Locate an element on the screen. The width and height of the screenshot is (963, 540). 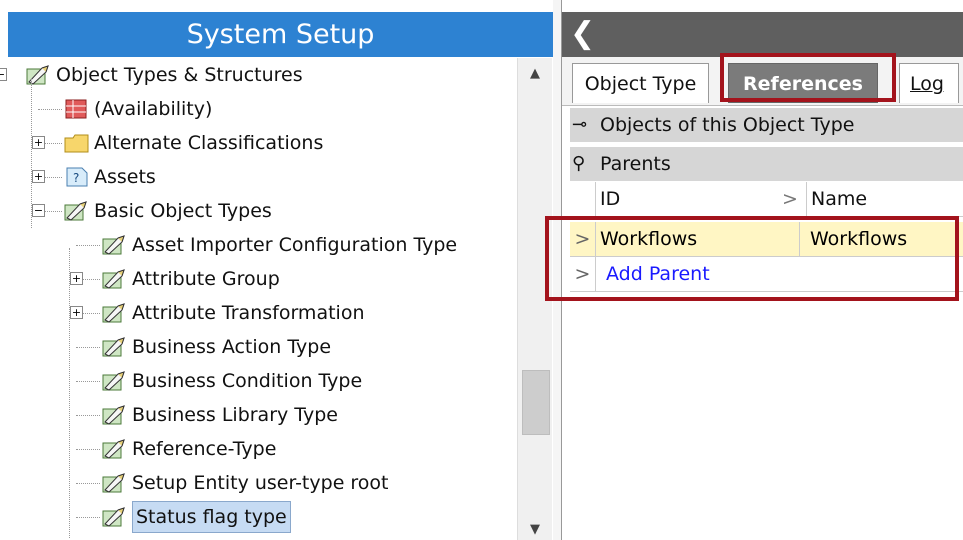
grid-header-row: ID > Name is located at coordinates (766, 199).